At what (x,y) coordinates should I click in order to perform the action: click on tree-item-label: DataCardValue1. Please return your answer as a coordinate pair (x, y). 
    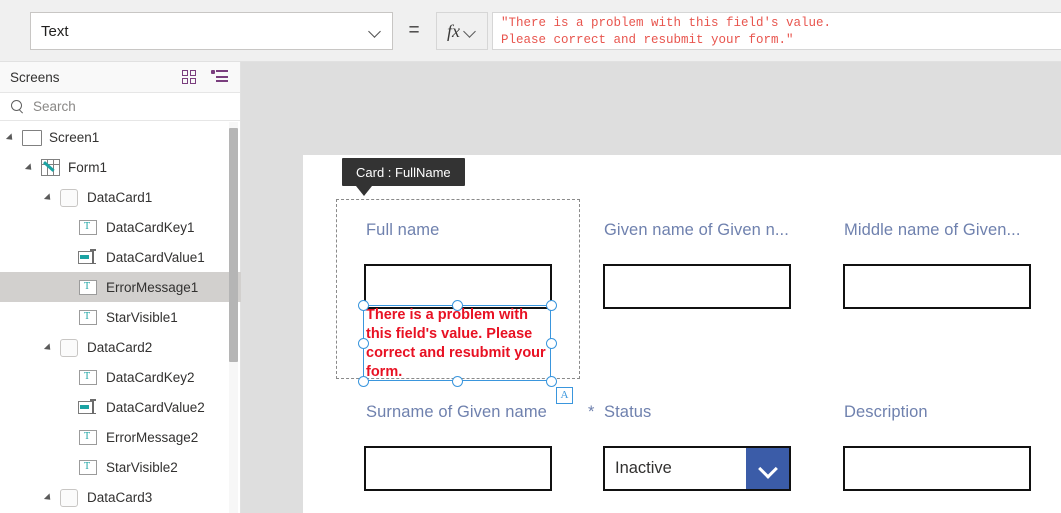
    Looking at the image, I should click on (155, 257).